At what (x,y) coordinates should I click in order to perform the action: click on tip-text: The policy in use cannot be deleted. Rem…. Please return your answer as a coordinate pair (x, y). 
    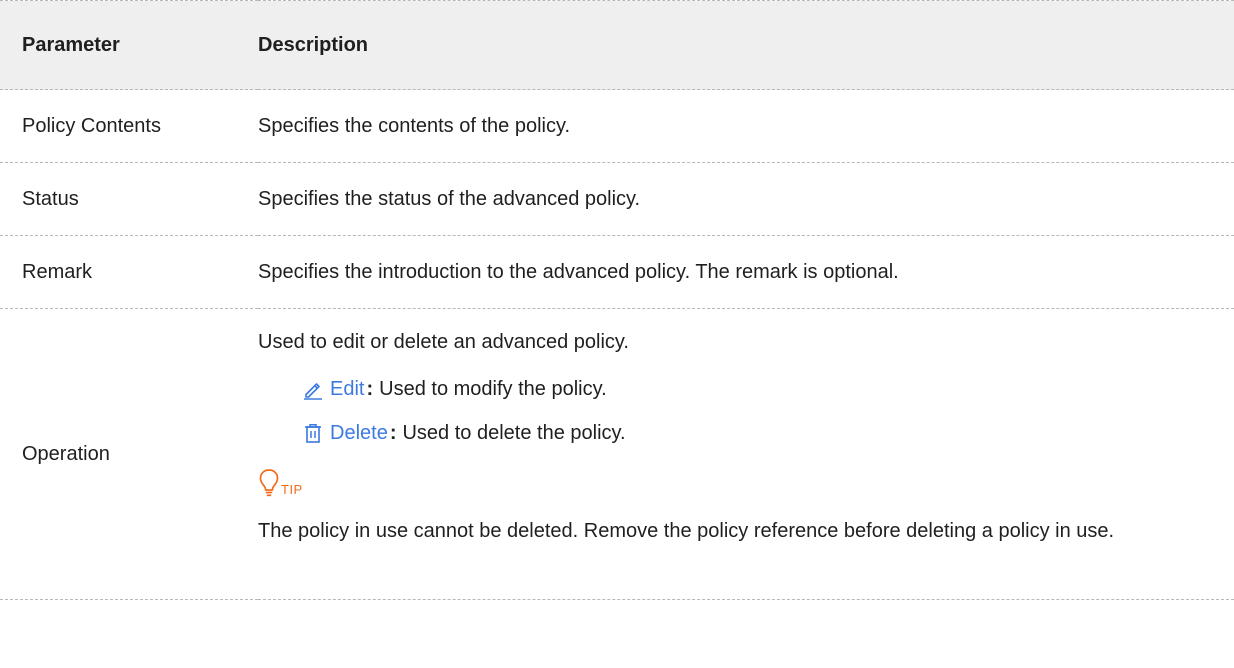
    Looking at the image, I should click on (686, 531).